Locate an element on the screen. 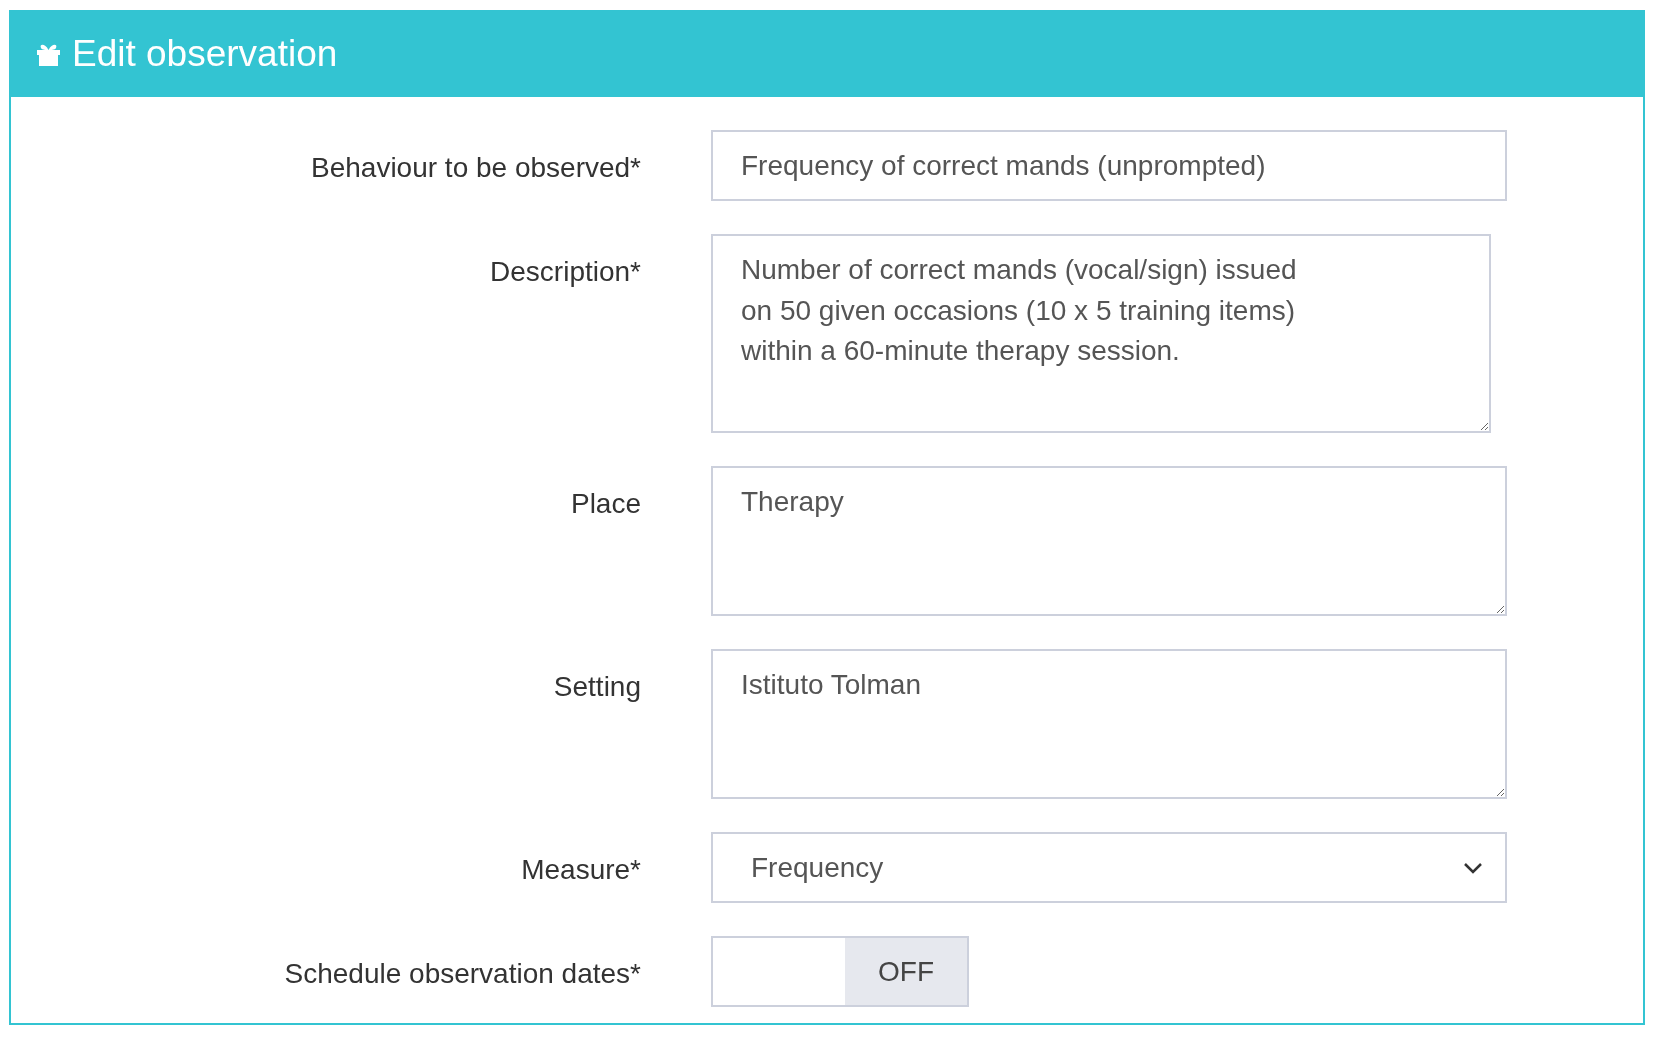 This screenshot has width=1654, height=1043. panel-title: Edit observation is located at coordinates (205, 53).